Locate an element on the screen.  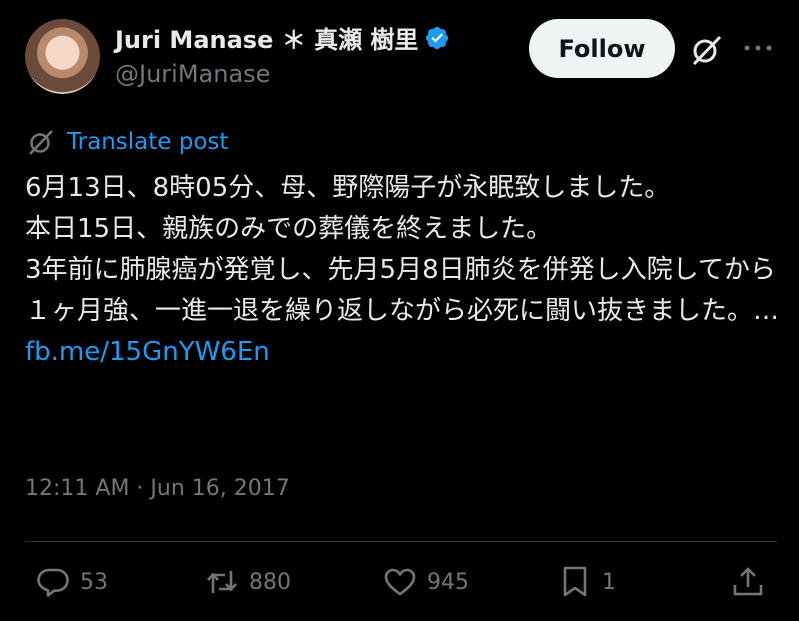
bookmark-button: 1 is located at coordinates (587, 582).